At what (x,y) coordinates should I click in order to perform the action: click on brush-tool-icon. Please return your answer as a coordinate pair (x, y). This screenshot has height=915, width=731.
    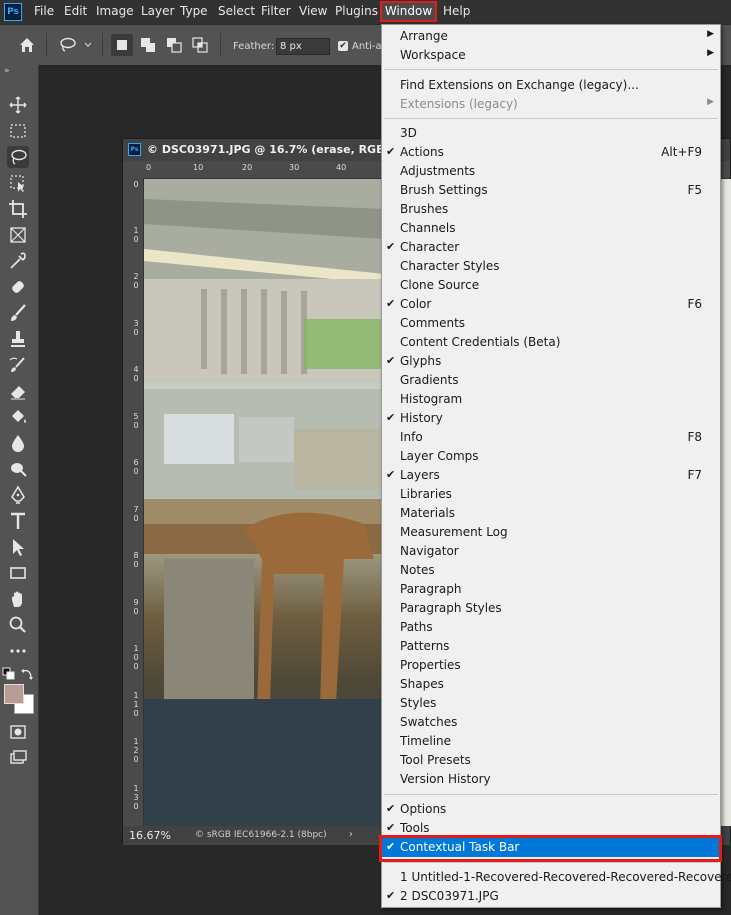
    Looking at the image, I should click on (18, 313).